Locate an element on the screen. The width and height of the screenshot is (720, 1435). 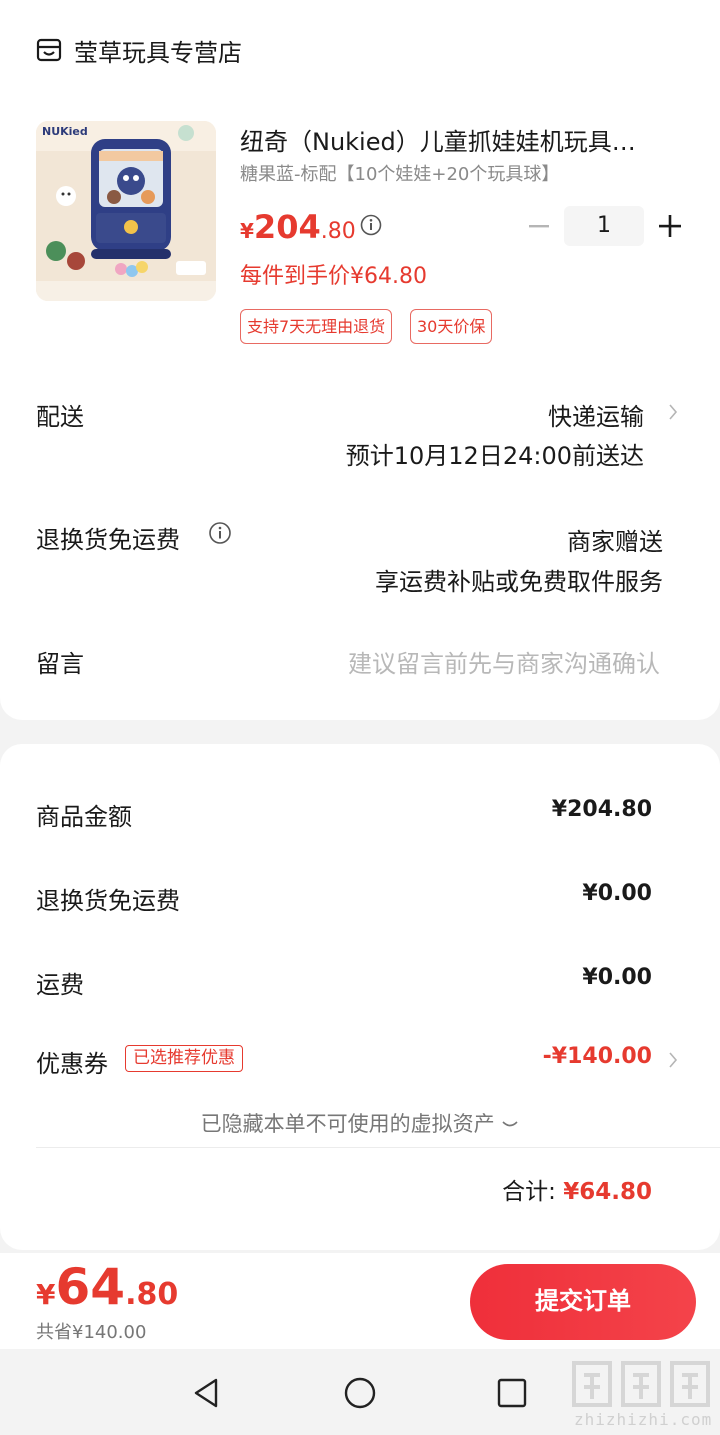
back-icon is located at coordinates (206, 1393).